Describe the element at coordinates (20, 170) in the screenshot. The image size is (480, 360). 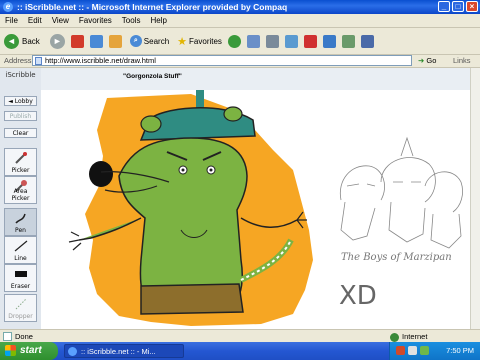
I see `tool-picker-label: Picker` at that location.